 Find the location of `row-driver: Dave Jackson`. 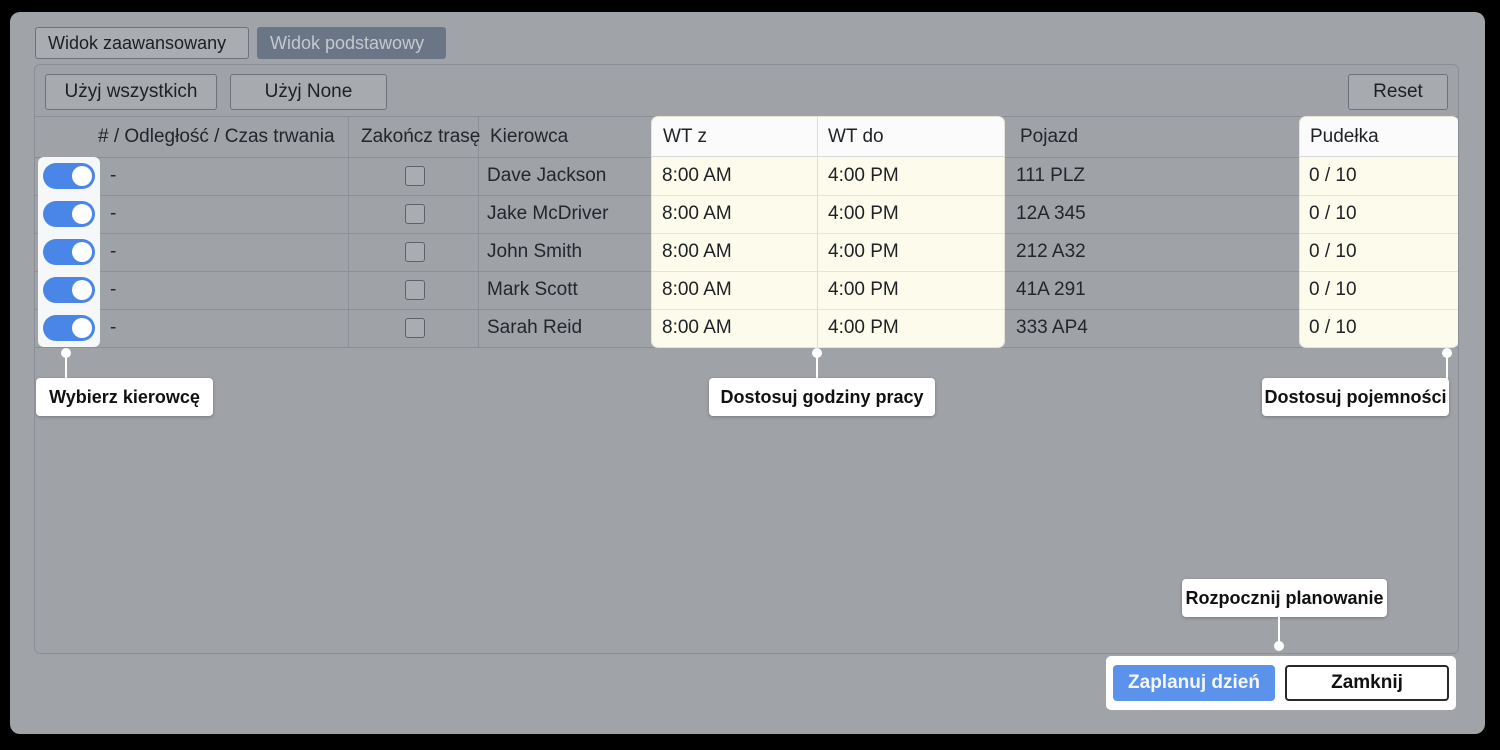

row-driver: Dave Jackson is located at coordinates (547, 175).